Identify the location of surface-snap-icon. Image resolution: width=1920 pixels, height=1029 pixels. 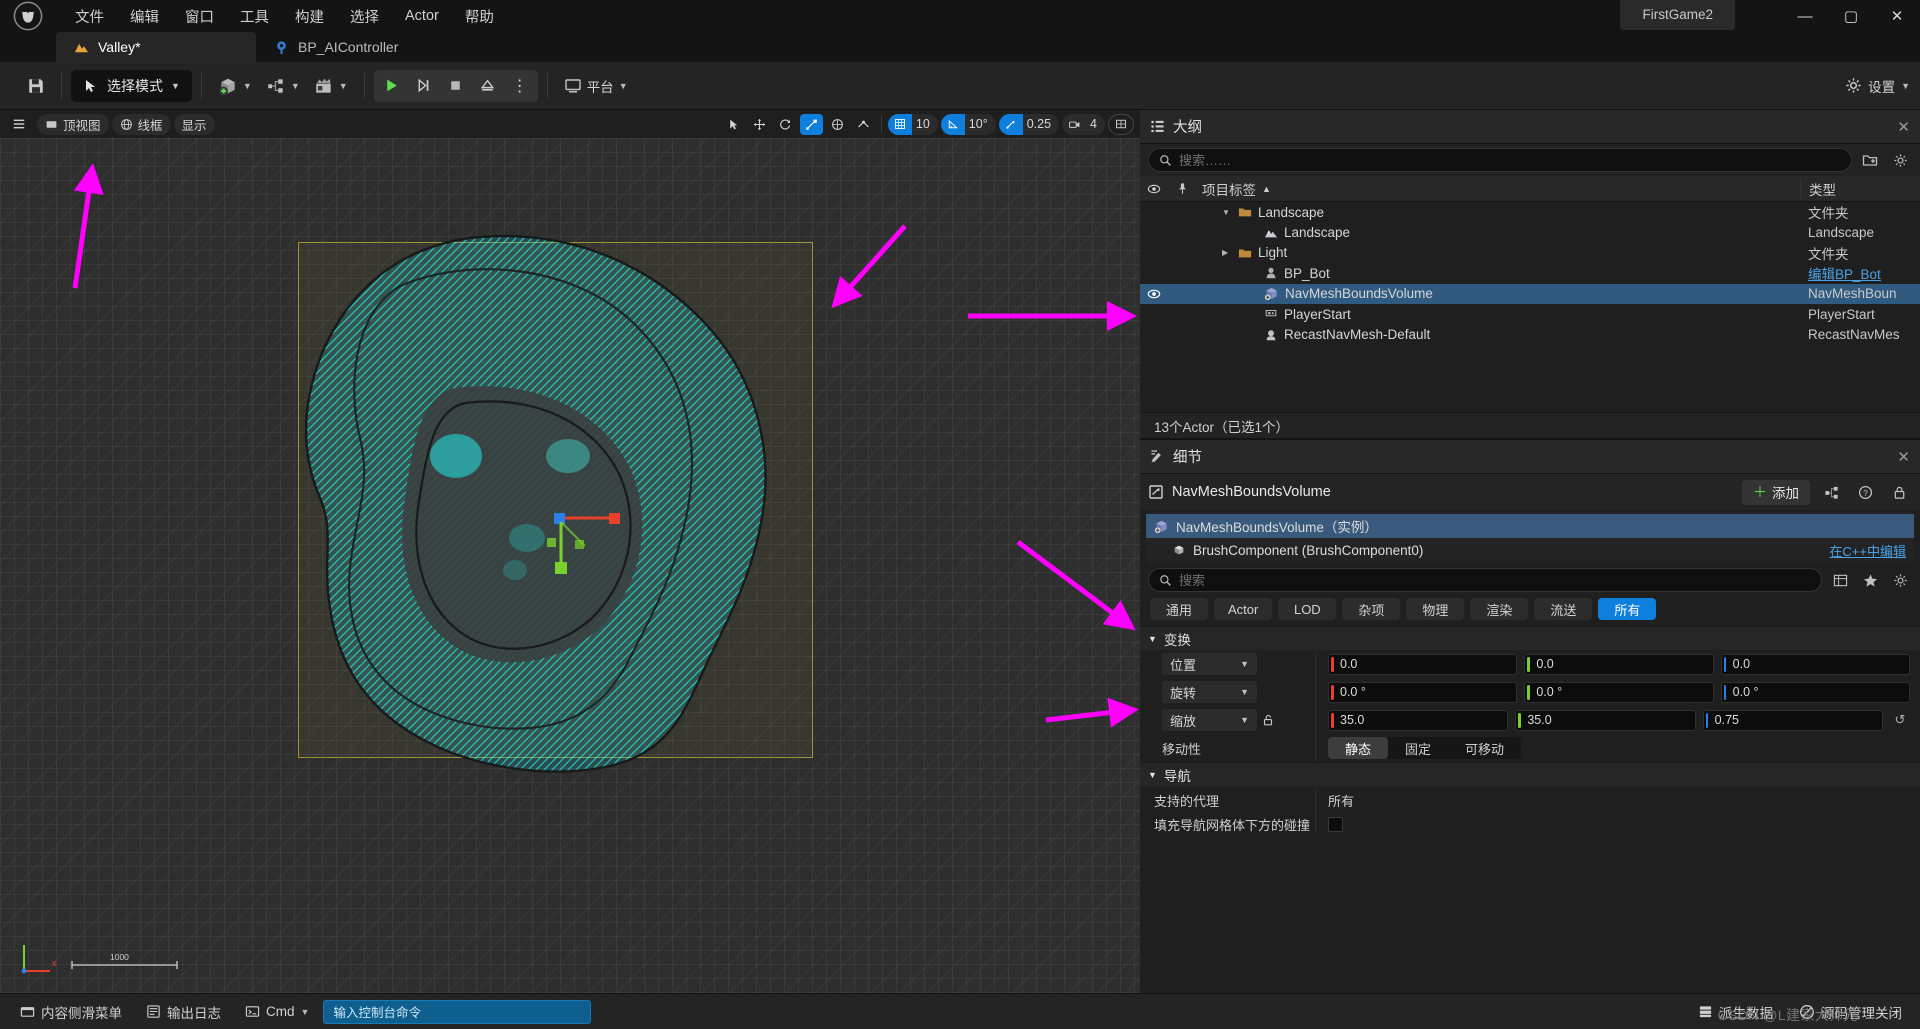
(863, 124).